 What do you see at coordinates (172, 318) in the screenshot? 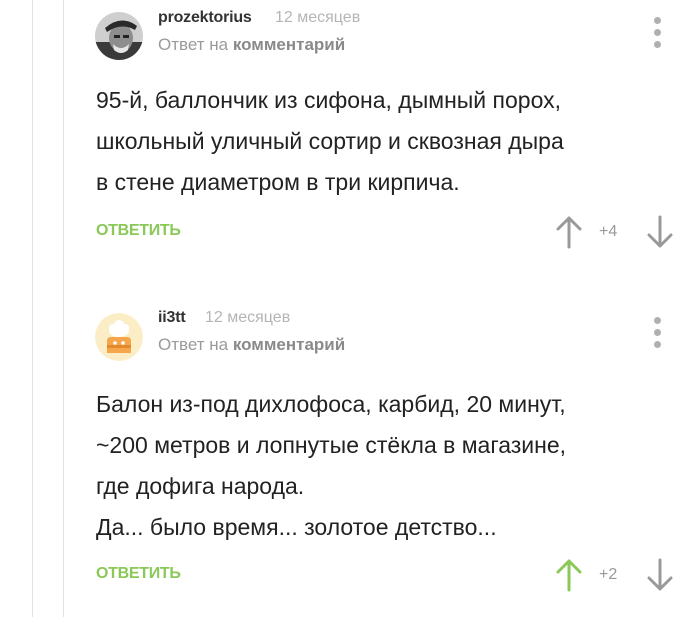
I see `comment-author: ii3tt` at bounding box center [172, 318].